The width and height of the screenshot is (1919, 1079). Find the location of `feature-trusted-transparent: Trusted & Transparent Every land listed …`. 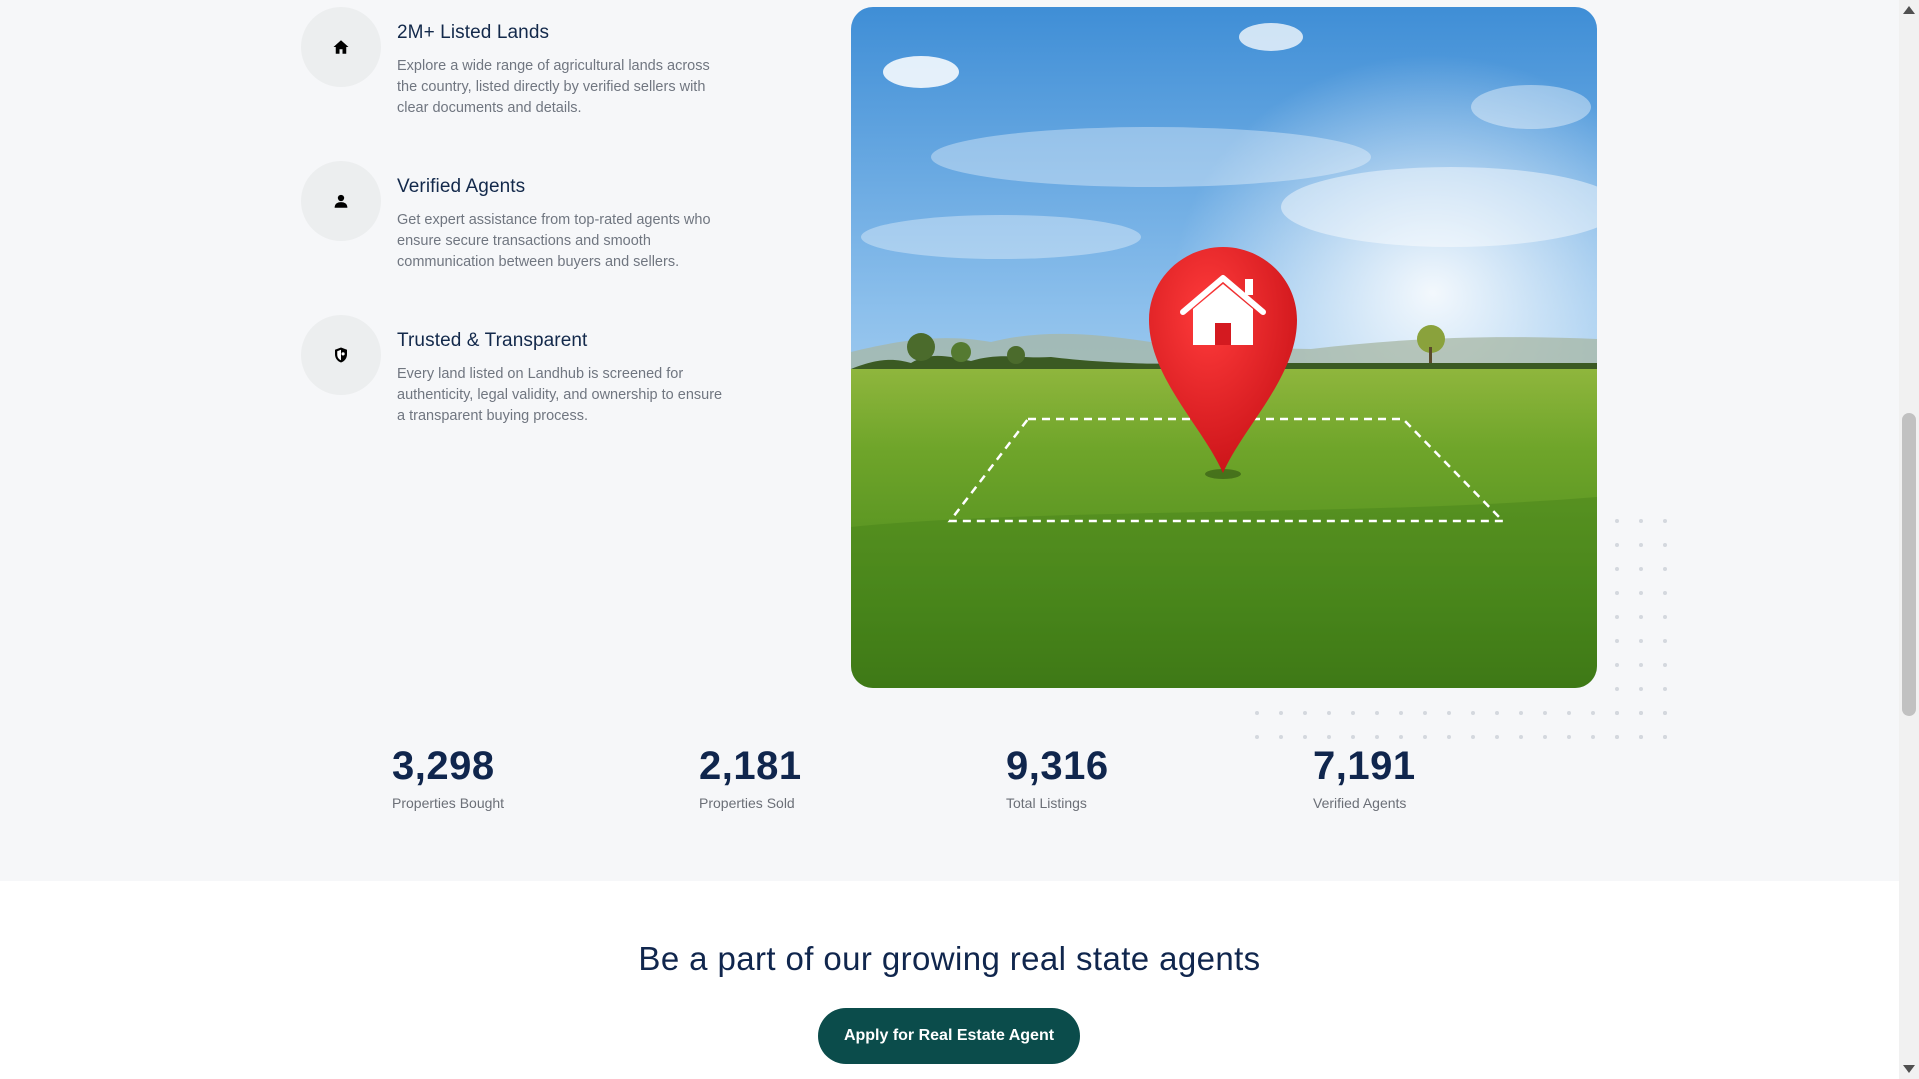

feature-trusted-transparent: Trusted & Transparent Every land listed … is located at coordinates (531, 385).